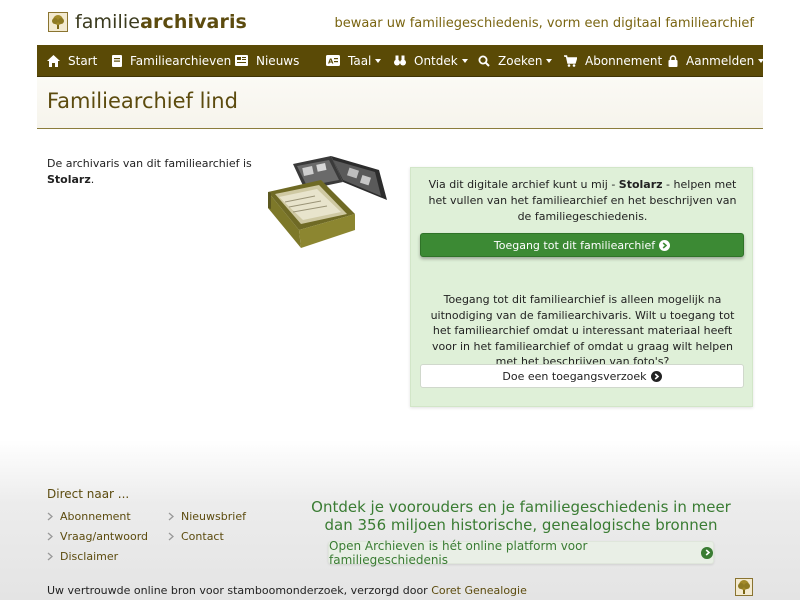  I want to click on footer-link-abonnement: Abonnement, so click(89, 516).